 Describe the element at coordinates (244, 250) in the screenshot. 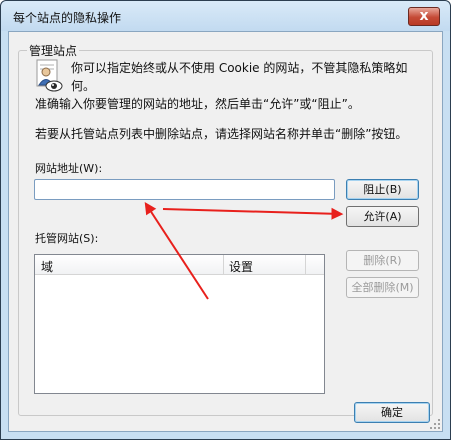

I see `annotation-arrows` at that location.